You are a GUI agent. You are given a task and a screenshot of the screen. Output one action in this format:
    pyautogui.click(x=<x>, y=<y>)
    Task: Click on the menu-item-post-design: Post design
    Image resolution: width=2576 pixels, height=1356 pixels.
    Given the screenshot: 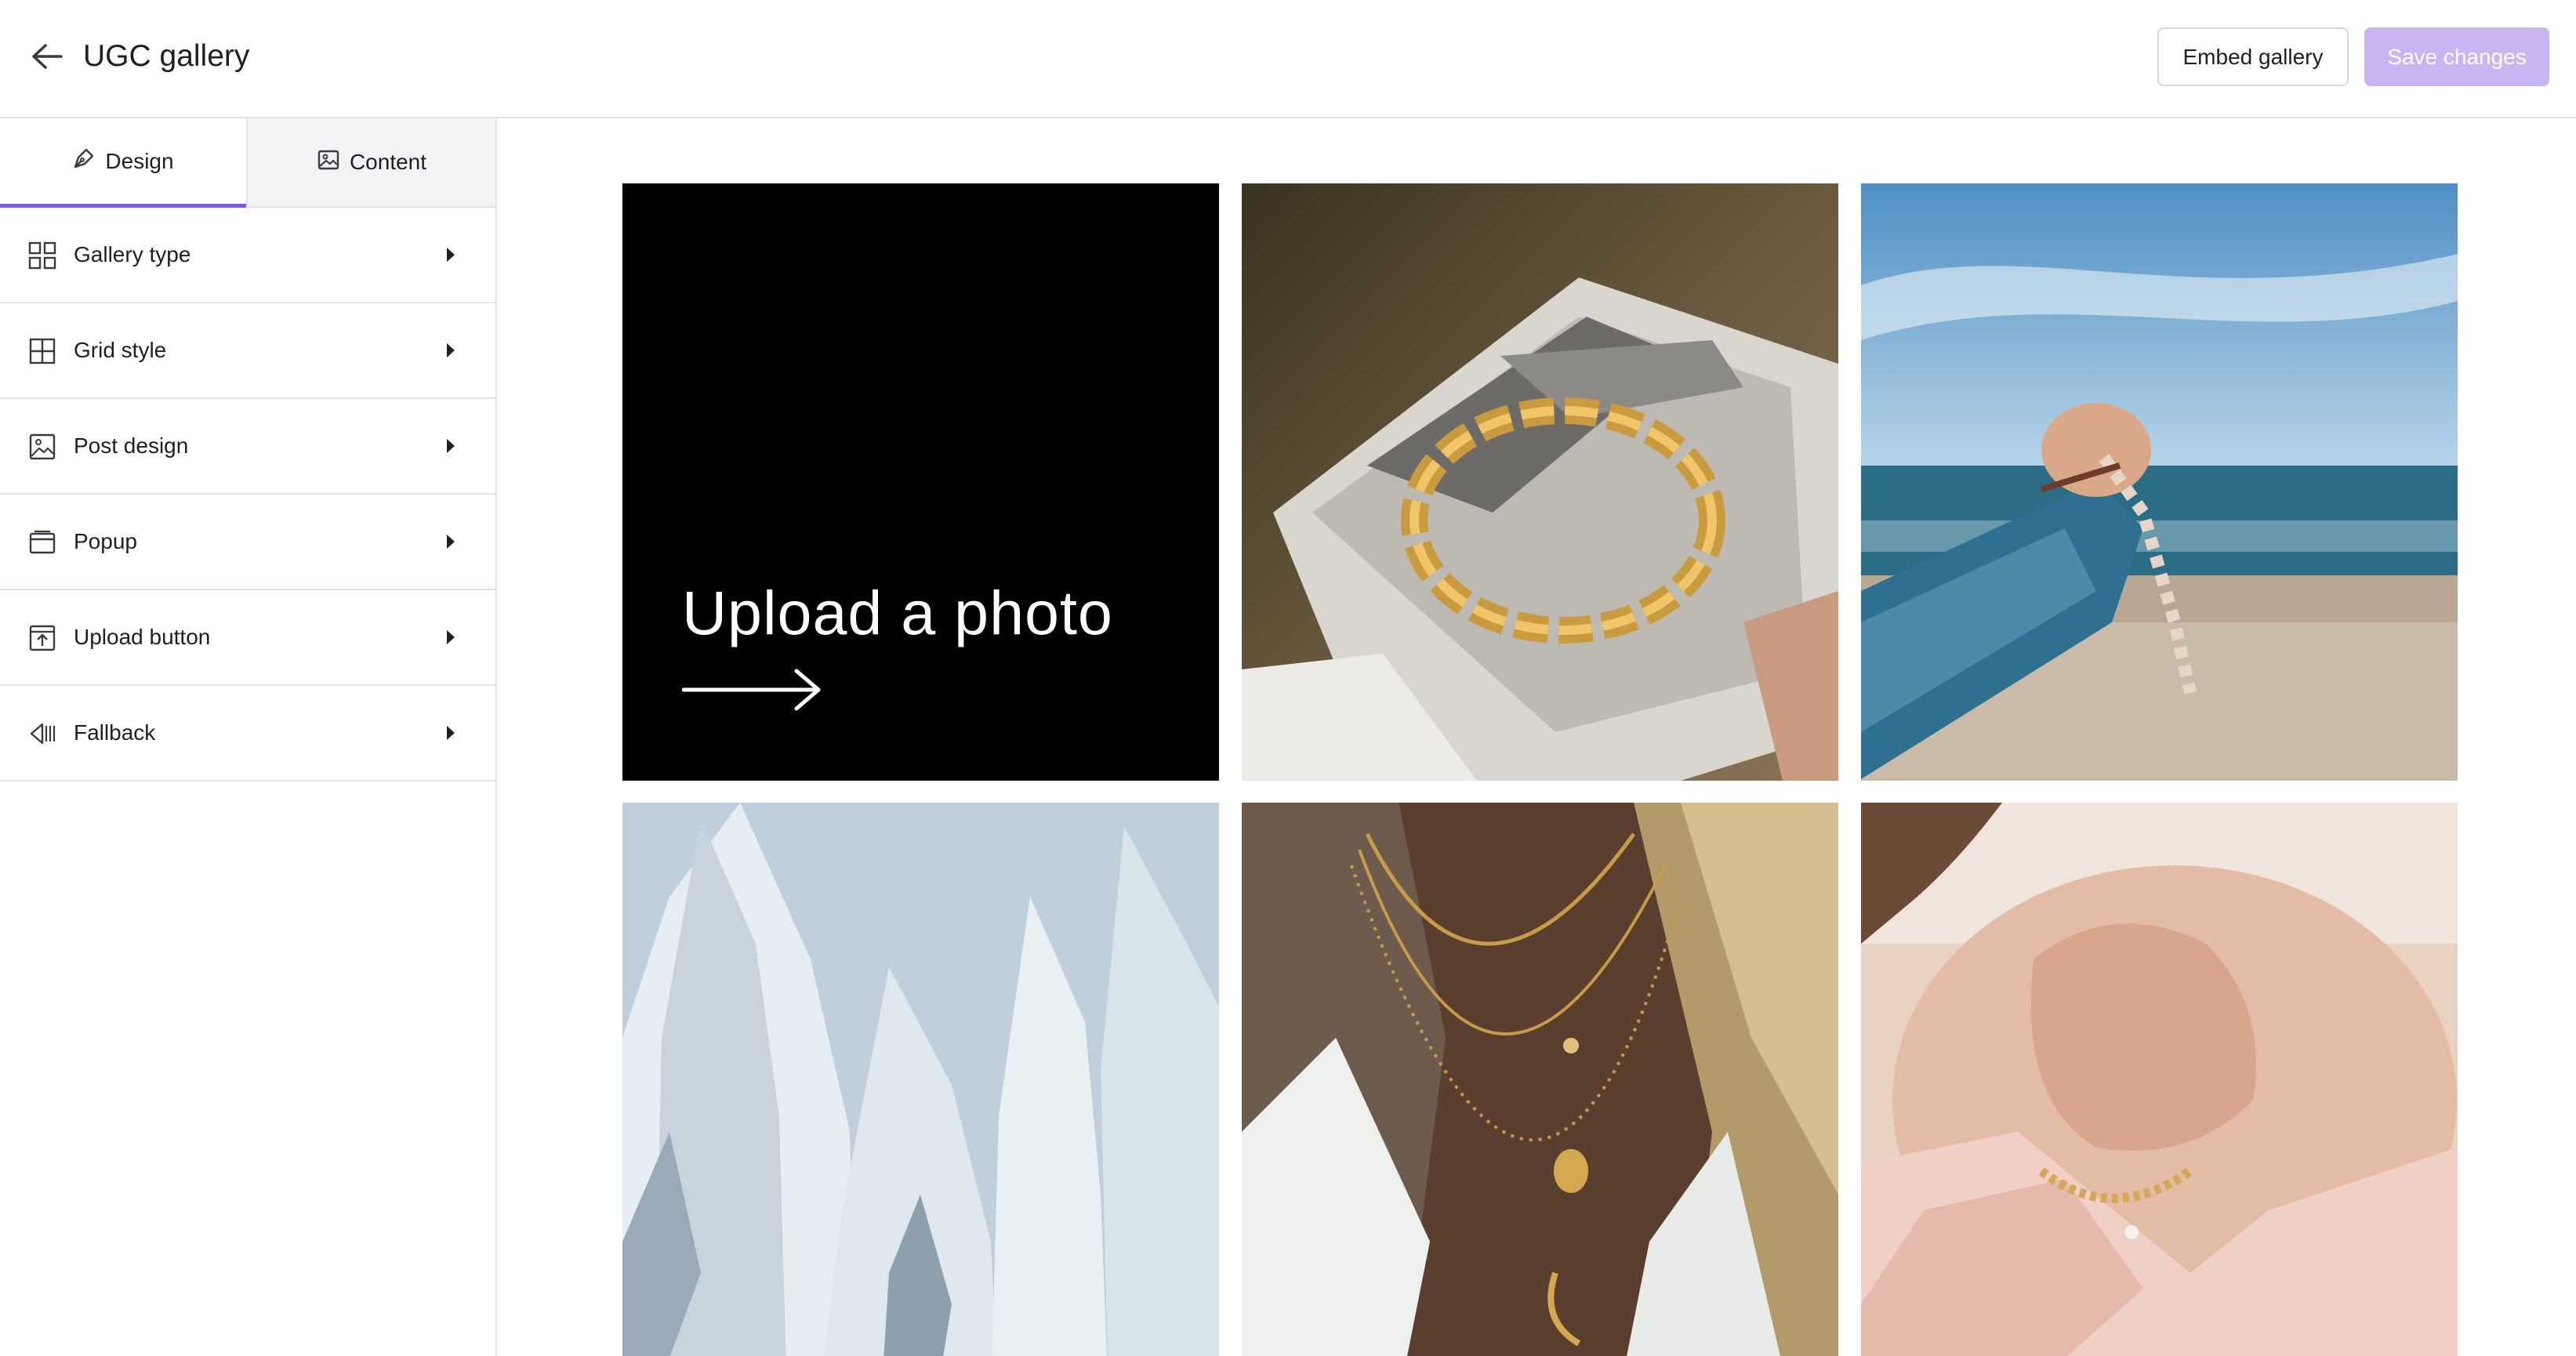 What is the action you would take?
    pyautogui.click(x=248, y=447)
    